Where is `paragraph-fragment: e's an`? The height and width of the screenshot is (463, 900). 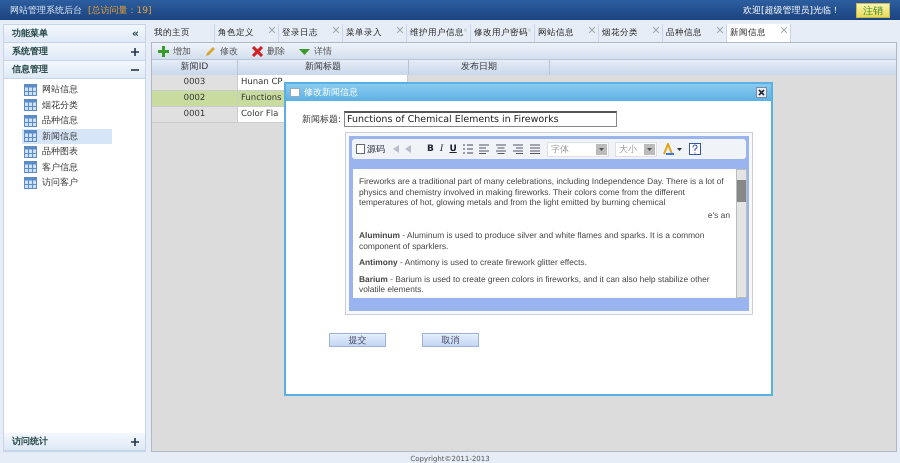 paragraph-fragment: e's an is located at coordinates (718, 215).